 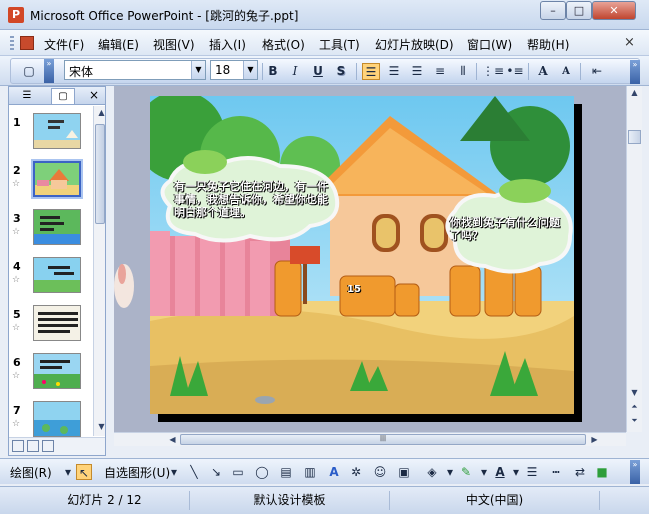 I want to click on menu-help: 帮助(H), so click(x=548, y=44).